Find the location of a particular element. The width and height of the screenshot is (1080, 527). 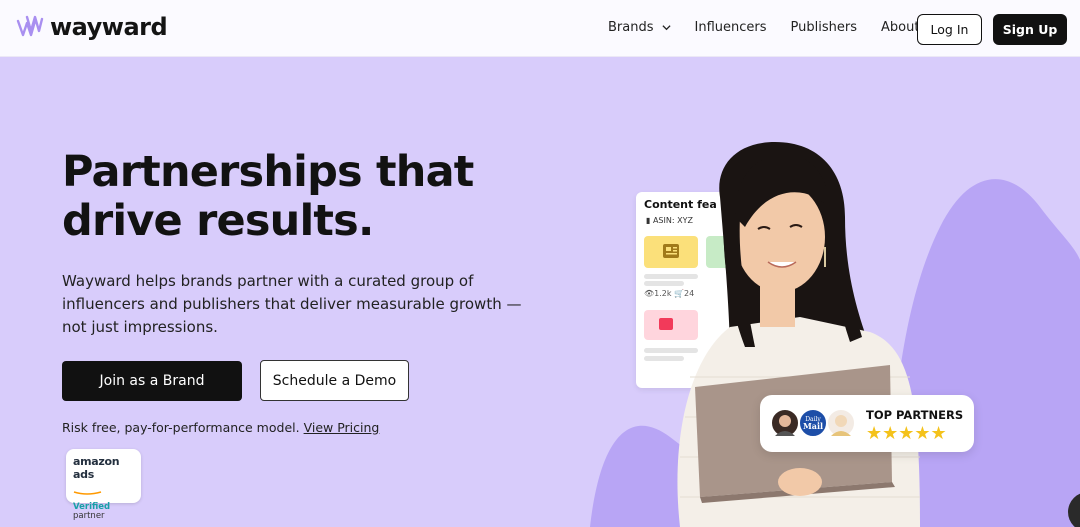

login-button: Log In is located at coordinates (949, 29).